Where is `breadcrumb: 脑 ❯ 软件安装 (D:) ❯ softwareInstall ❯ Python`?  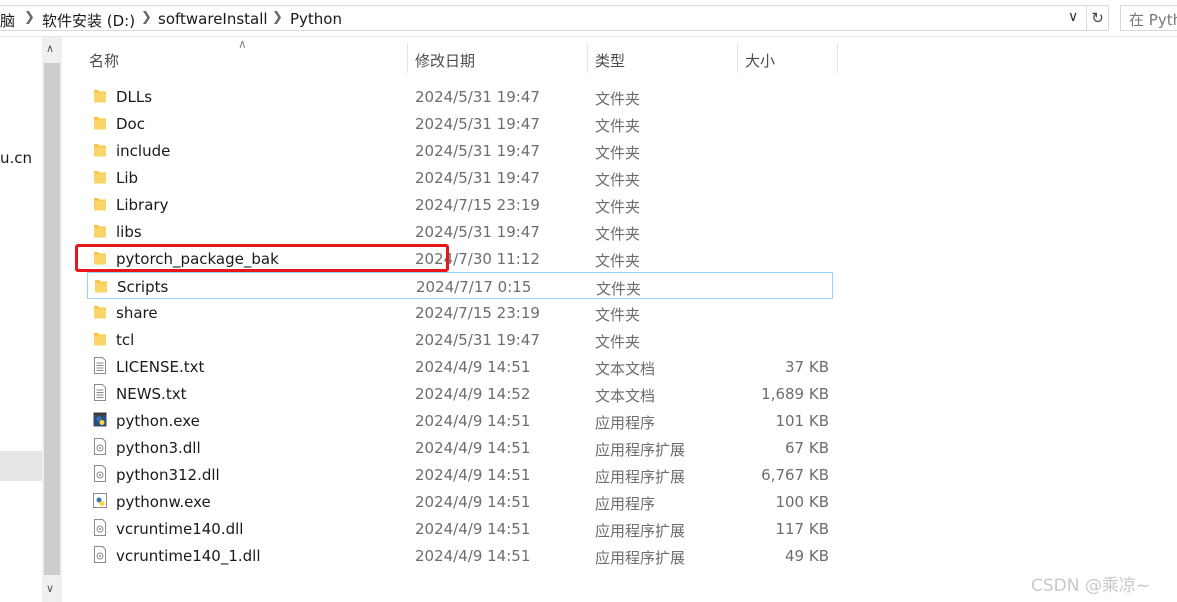
breadcrumb: 脑 ❯ 软件安装 (D:) ❯ softwareInstall ❯ Python is located at coordinates (543, 18).